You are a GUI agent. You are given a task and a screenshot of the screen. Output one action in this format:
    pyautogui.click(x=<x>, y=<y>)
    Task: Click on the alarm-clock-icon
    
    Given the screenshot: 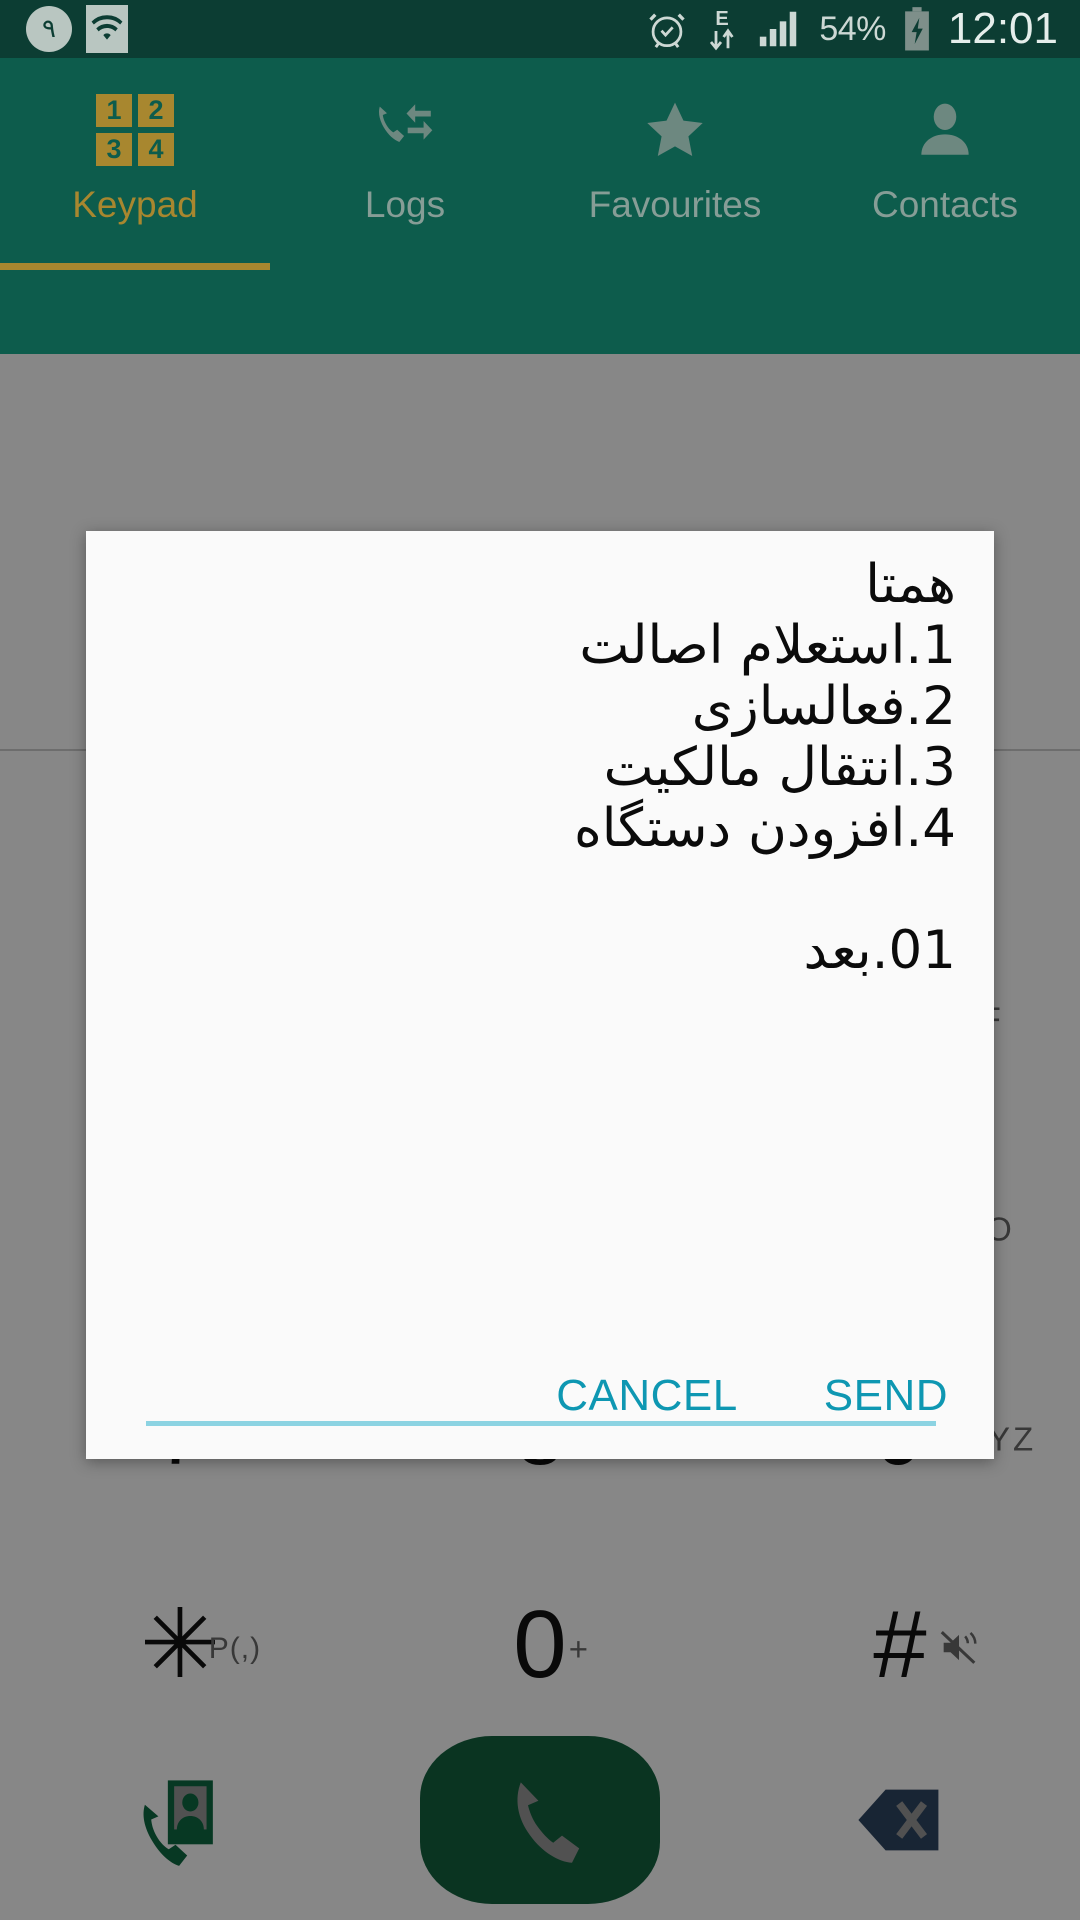 What is the action you would take?
    pyautogui.click(x=667, y=31)
    